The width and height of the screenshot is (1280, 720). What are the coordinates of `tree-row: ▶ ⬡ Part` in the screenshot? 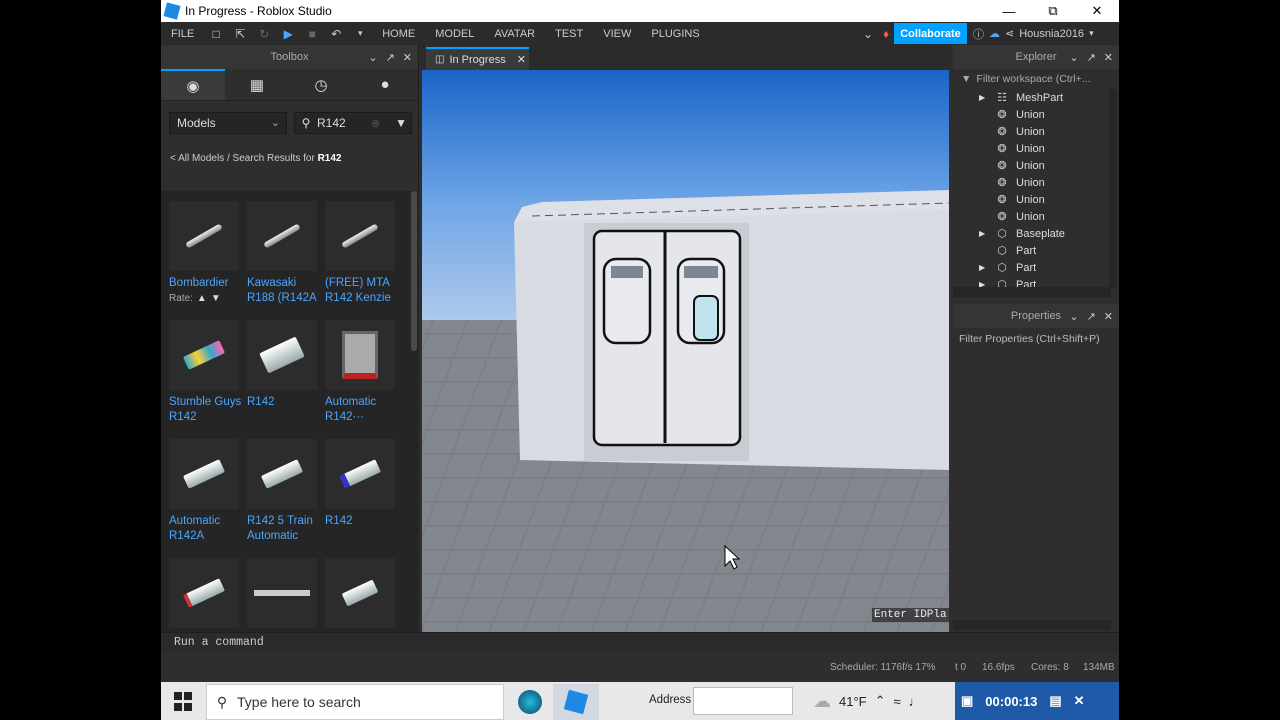 It's located at (1030, 267).